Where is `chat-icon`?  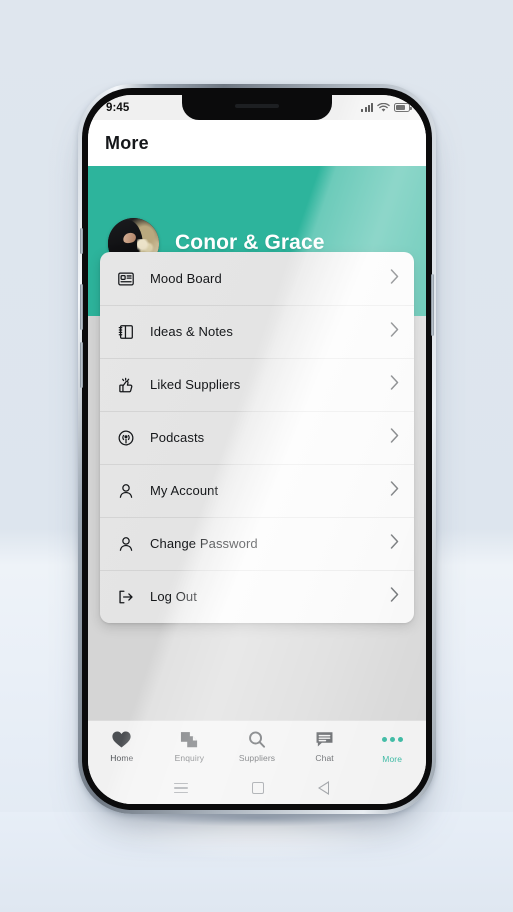
chat-icon is located at coordinates (324, 739).